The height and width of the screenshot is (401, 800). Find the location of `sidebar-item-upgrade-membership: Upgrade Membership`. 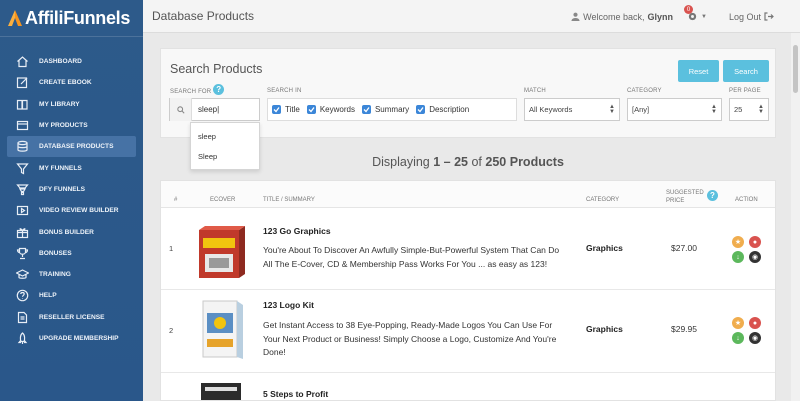

sidebar-item-upgrade-membership: Upgrade Membership is located at coordinates (71, 338).